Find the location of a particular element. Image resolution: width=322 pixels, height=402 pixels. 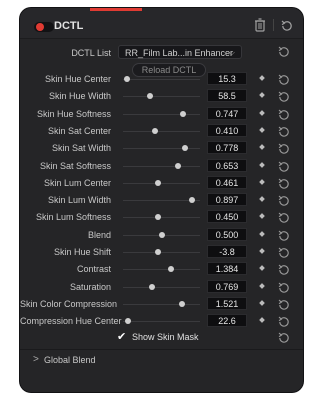

param-label: Saturation is located at coordinates (90, 286).